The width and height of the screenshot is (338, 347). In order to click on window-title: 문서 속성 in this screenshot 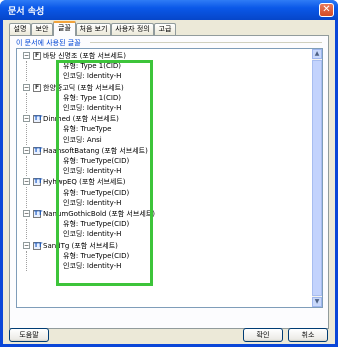, I will do `click(26, 12)`.